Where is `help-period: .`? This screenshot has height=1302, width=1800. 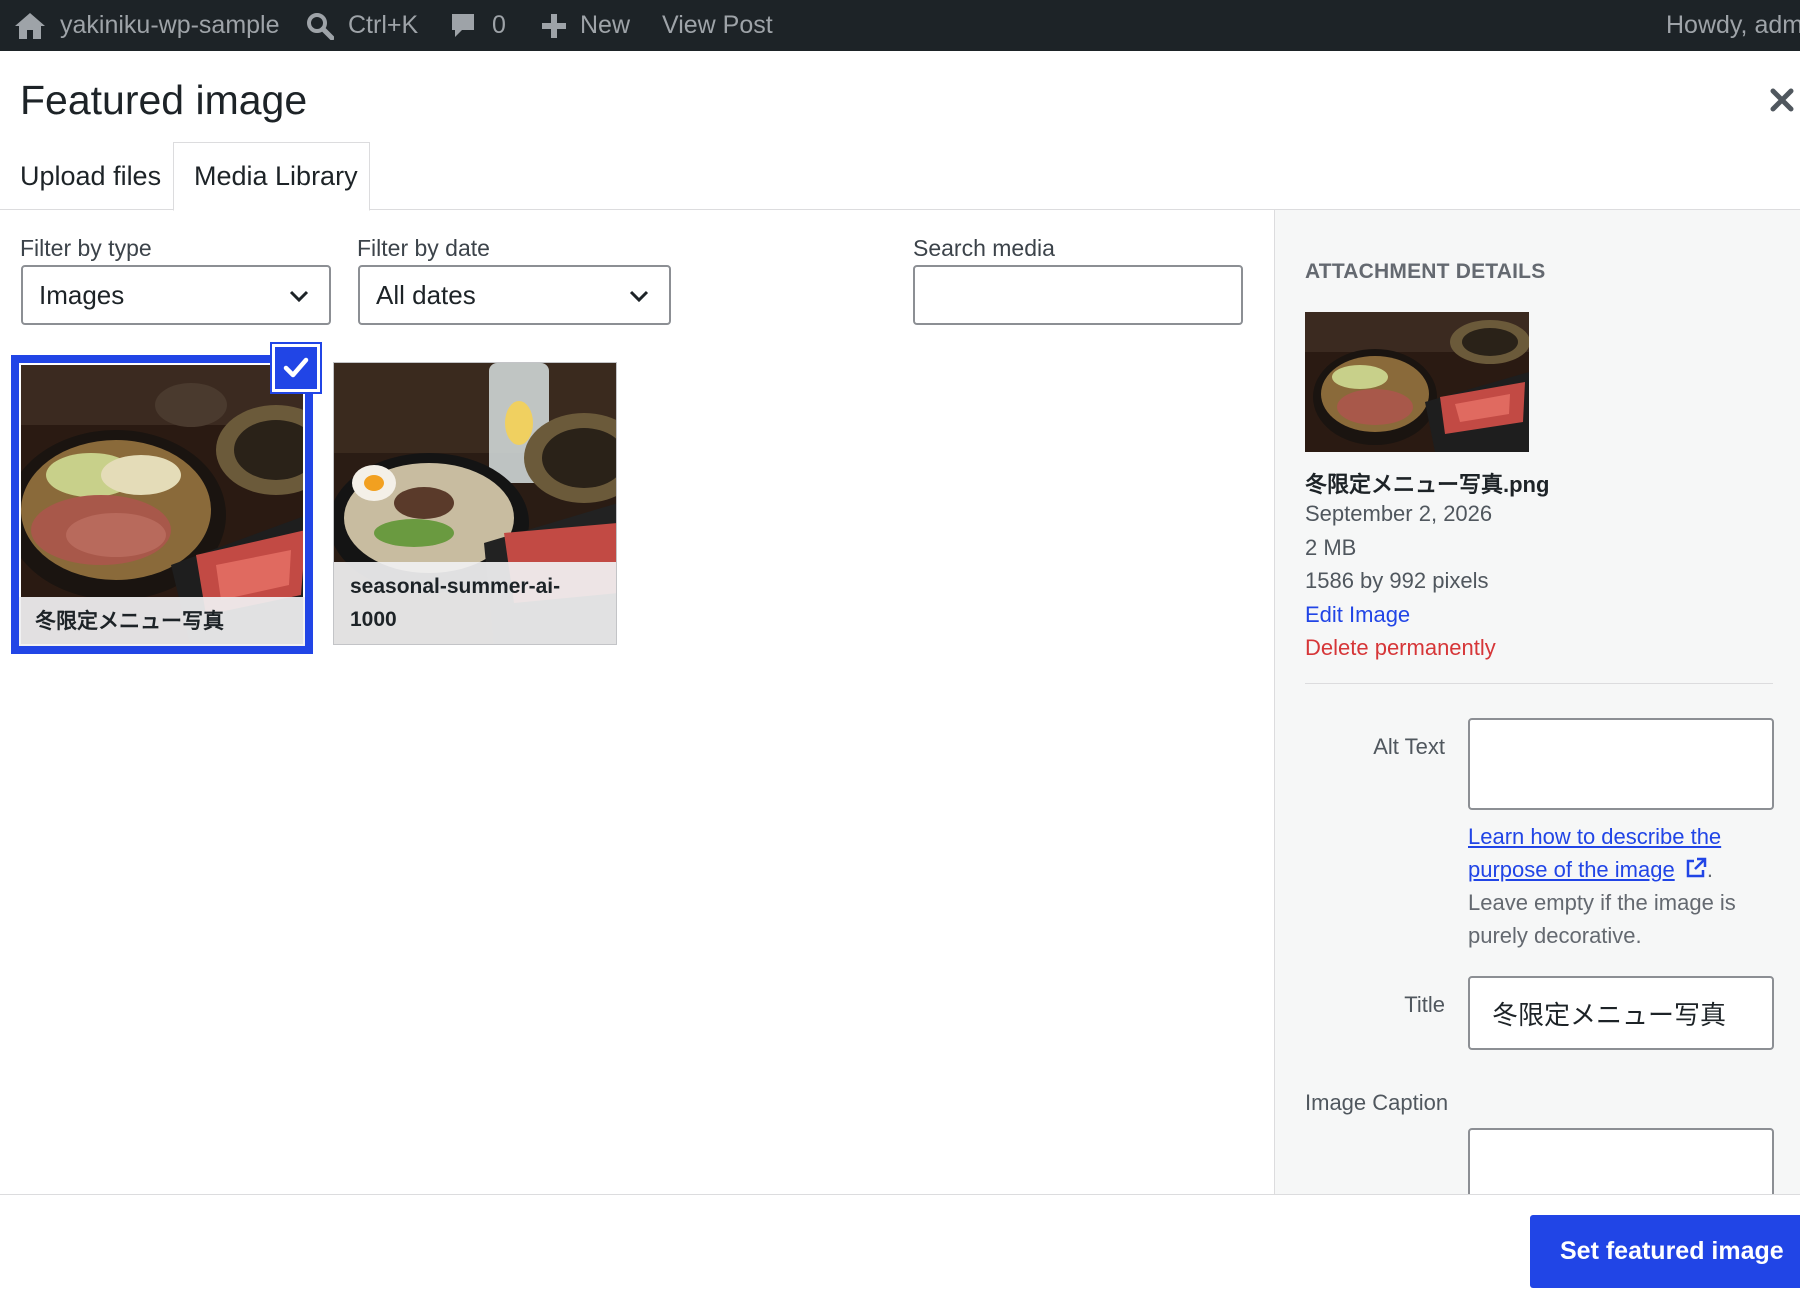
help-period: . is located at coordinates (1709, 869).